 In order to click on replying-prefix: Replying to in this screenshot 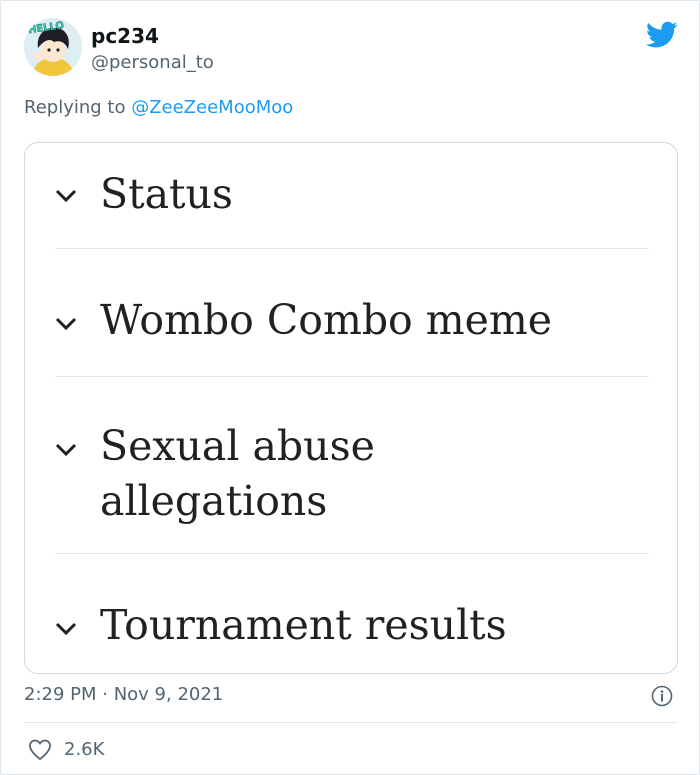, I will do `click(78, 107)`.